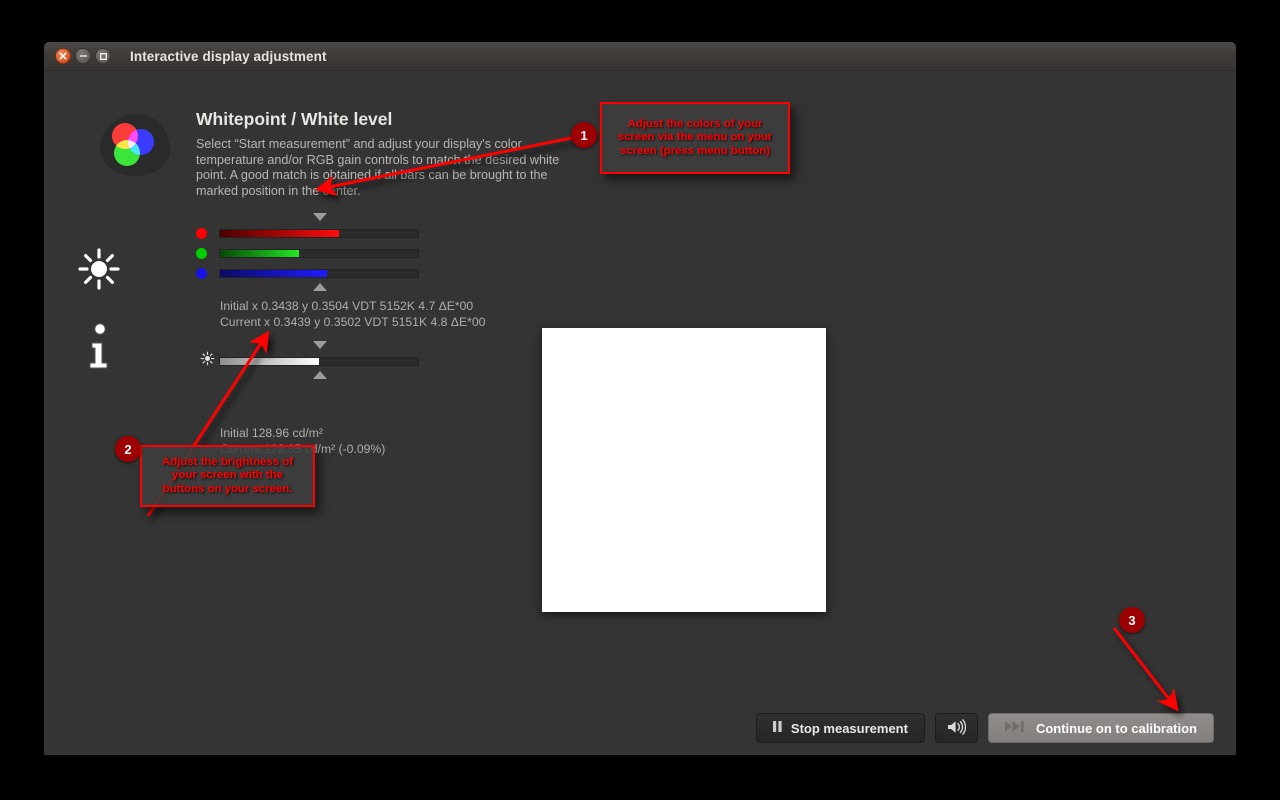  I want to click on maximize-icon, so click(103, 56).